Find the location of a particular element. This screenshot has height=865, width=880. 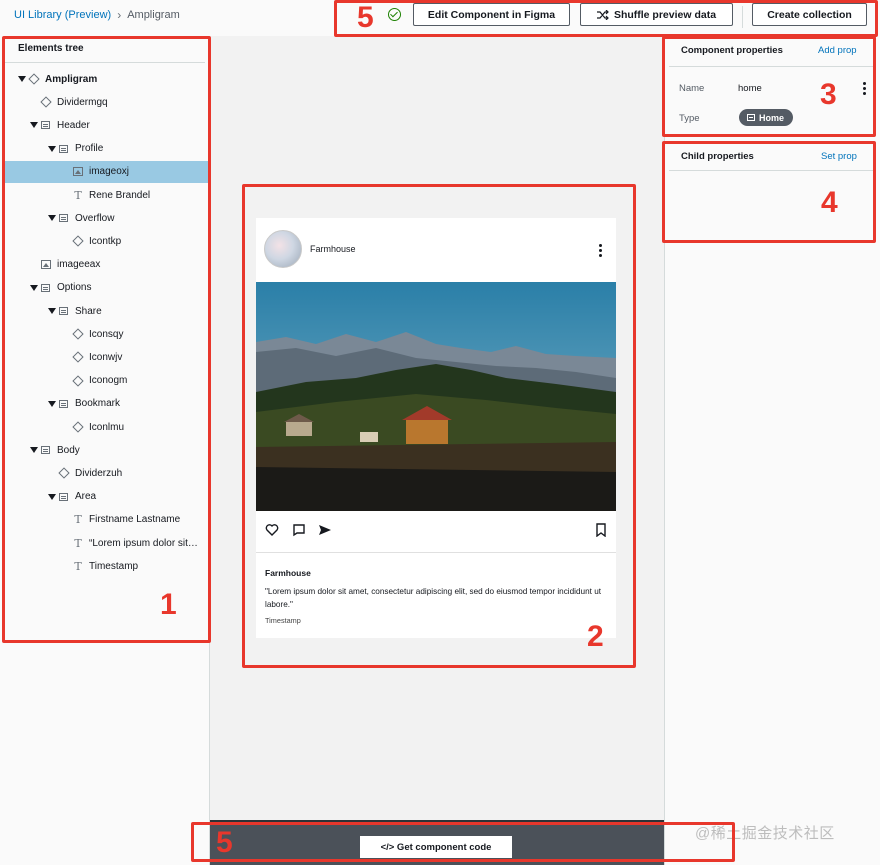

annotation-number-1: 1 is located at coordinates (168, 604).